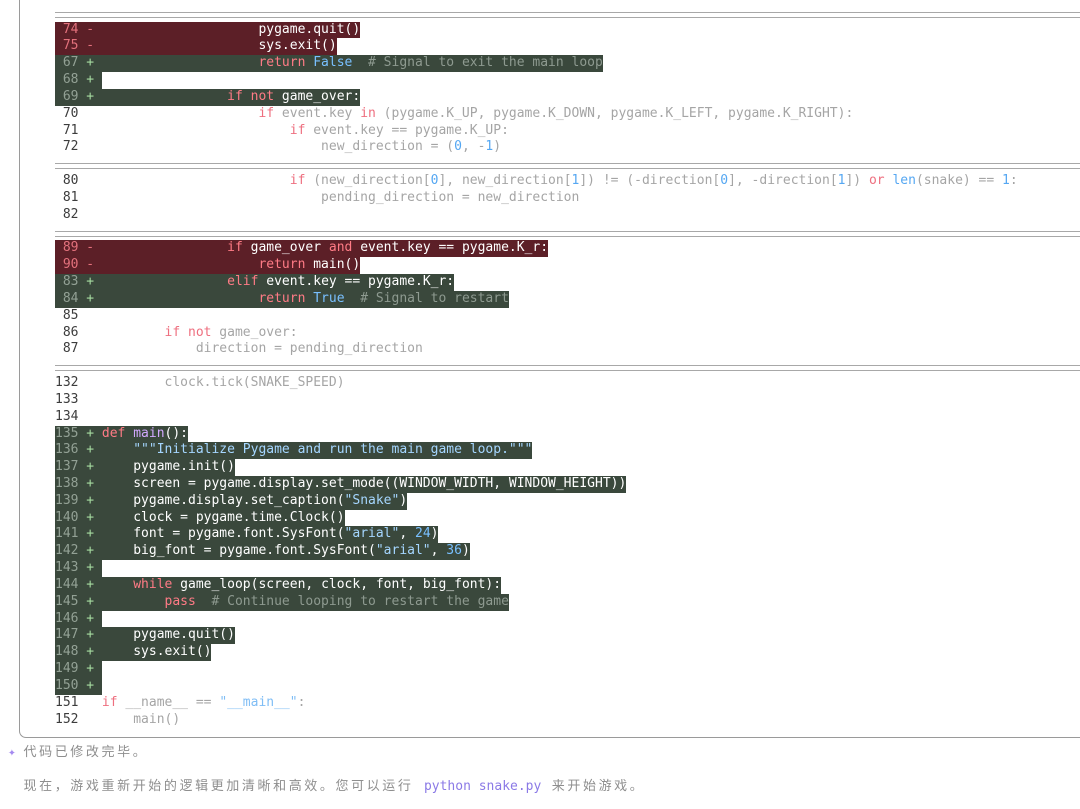 The image size is (1080, 809). What do you see at coordinates (67, 635) in the screenshot?
I see `line-number: 147` at bounding box center [67, 635].